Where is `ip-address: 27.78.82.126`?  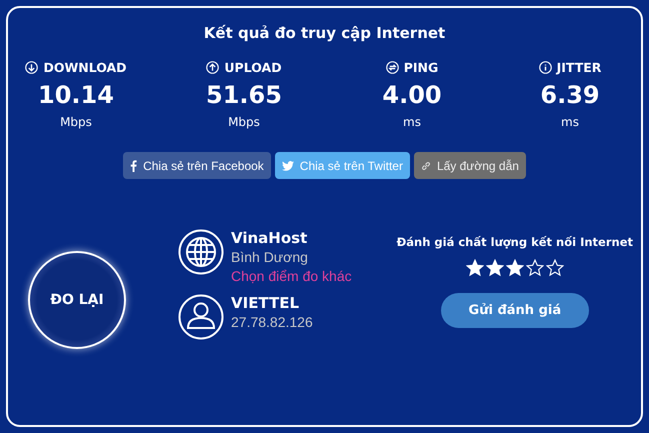
ip-address: 27.78.82.126 is located at coordinates (272, 322).